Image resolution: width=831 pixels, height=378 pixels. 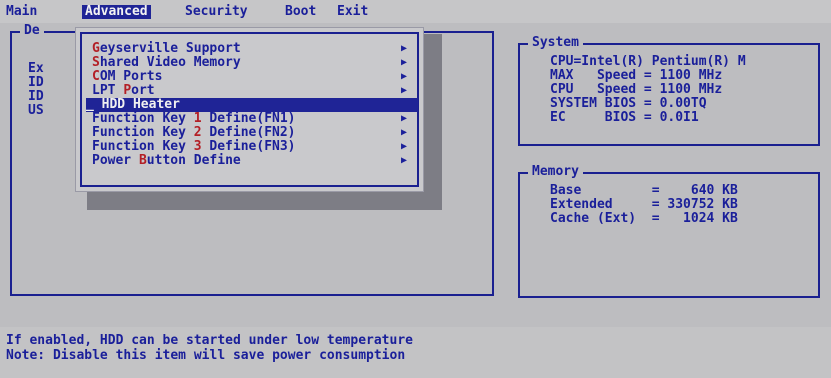 I want to click on submenu-item-power-button: Power Button Define ▶, so click(x=257, y=161).